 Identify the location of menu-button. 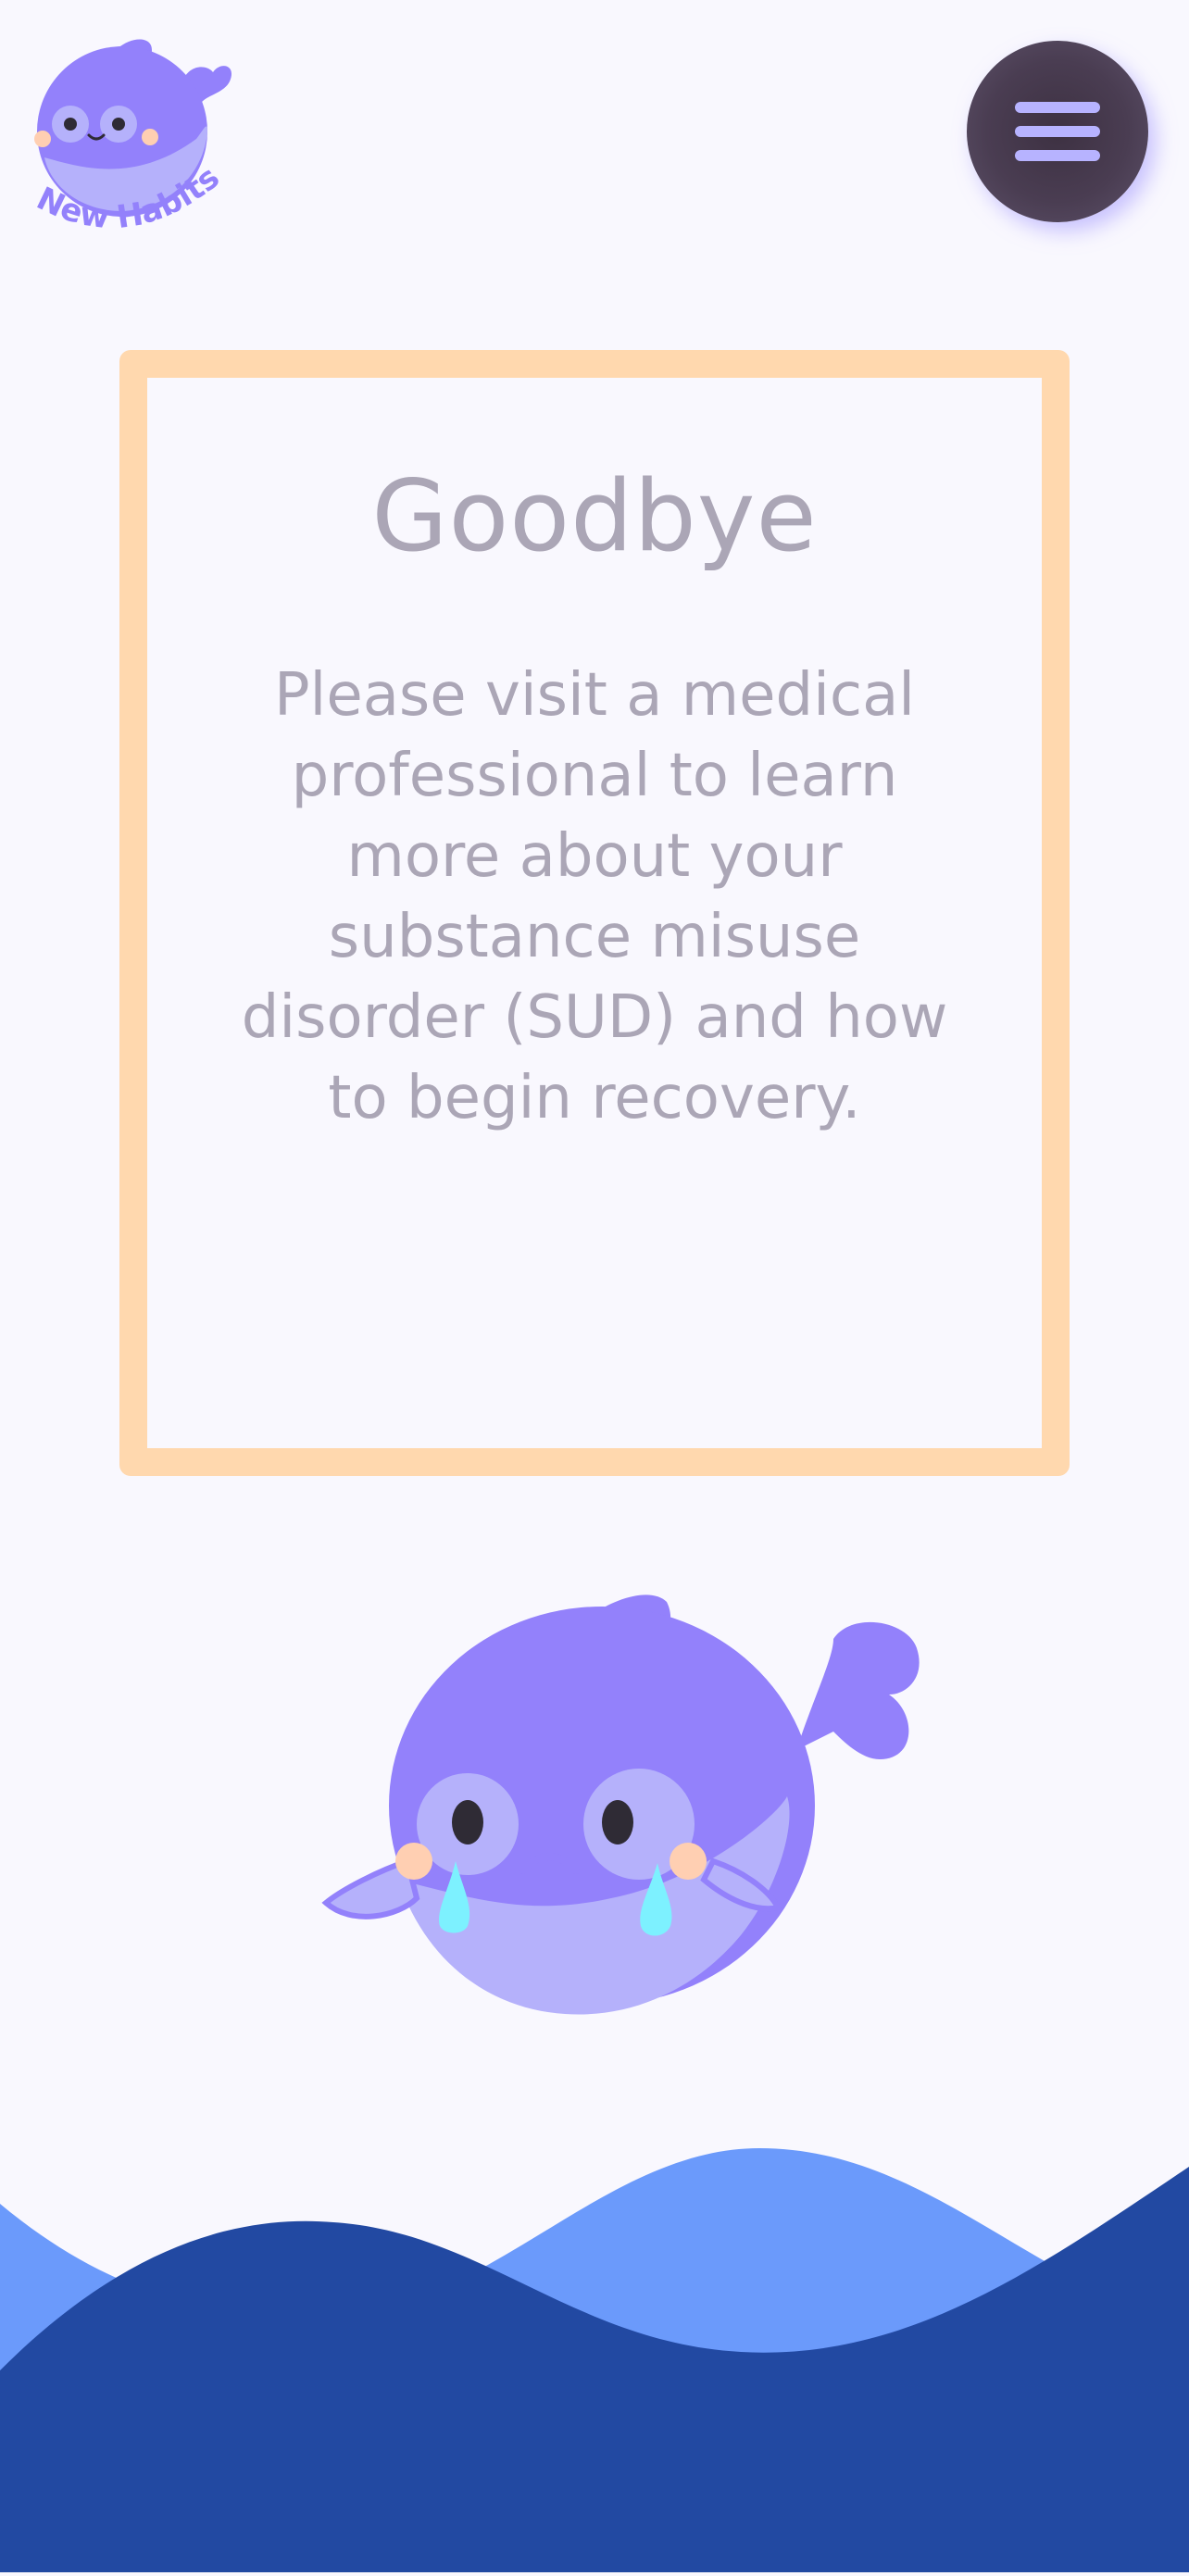
(1057, 131).